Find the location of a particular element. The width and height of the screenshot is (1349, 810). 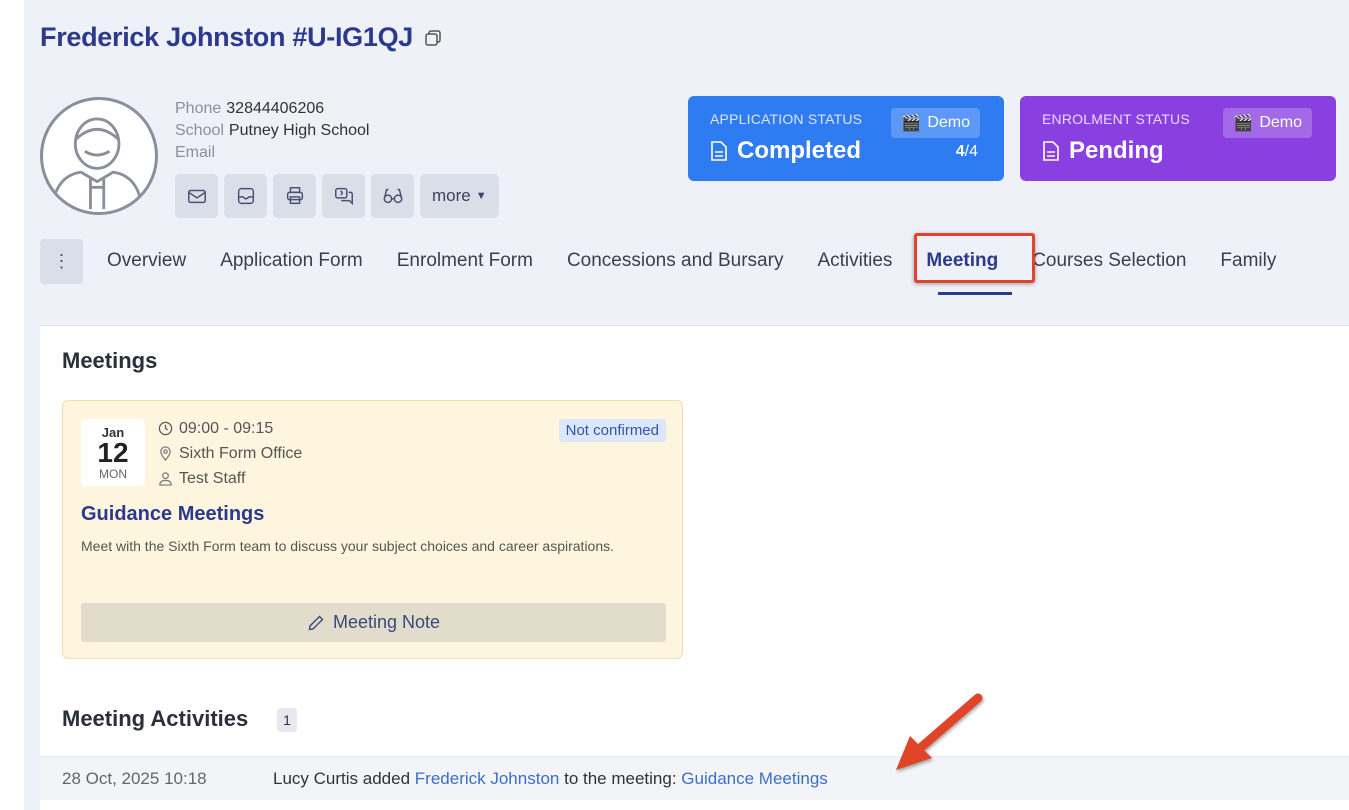

activity-target-link: Frederick Johnston is located at coordinates (487, 778).